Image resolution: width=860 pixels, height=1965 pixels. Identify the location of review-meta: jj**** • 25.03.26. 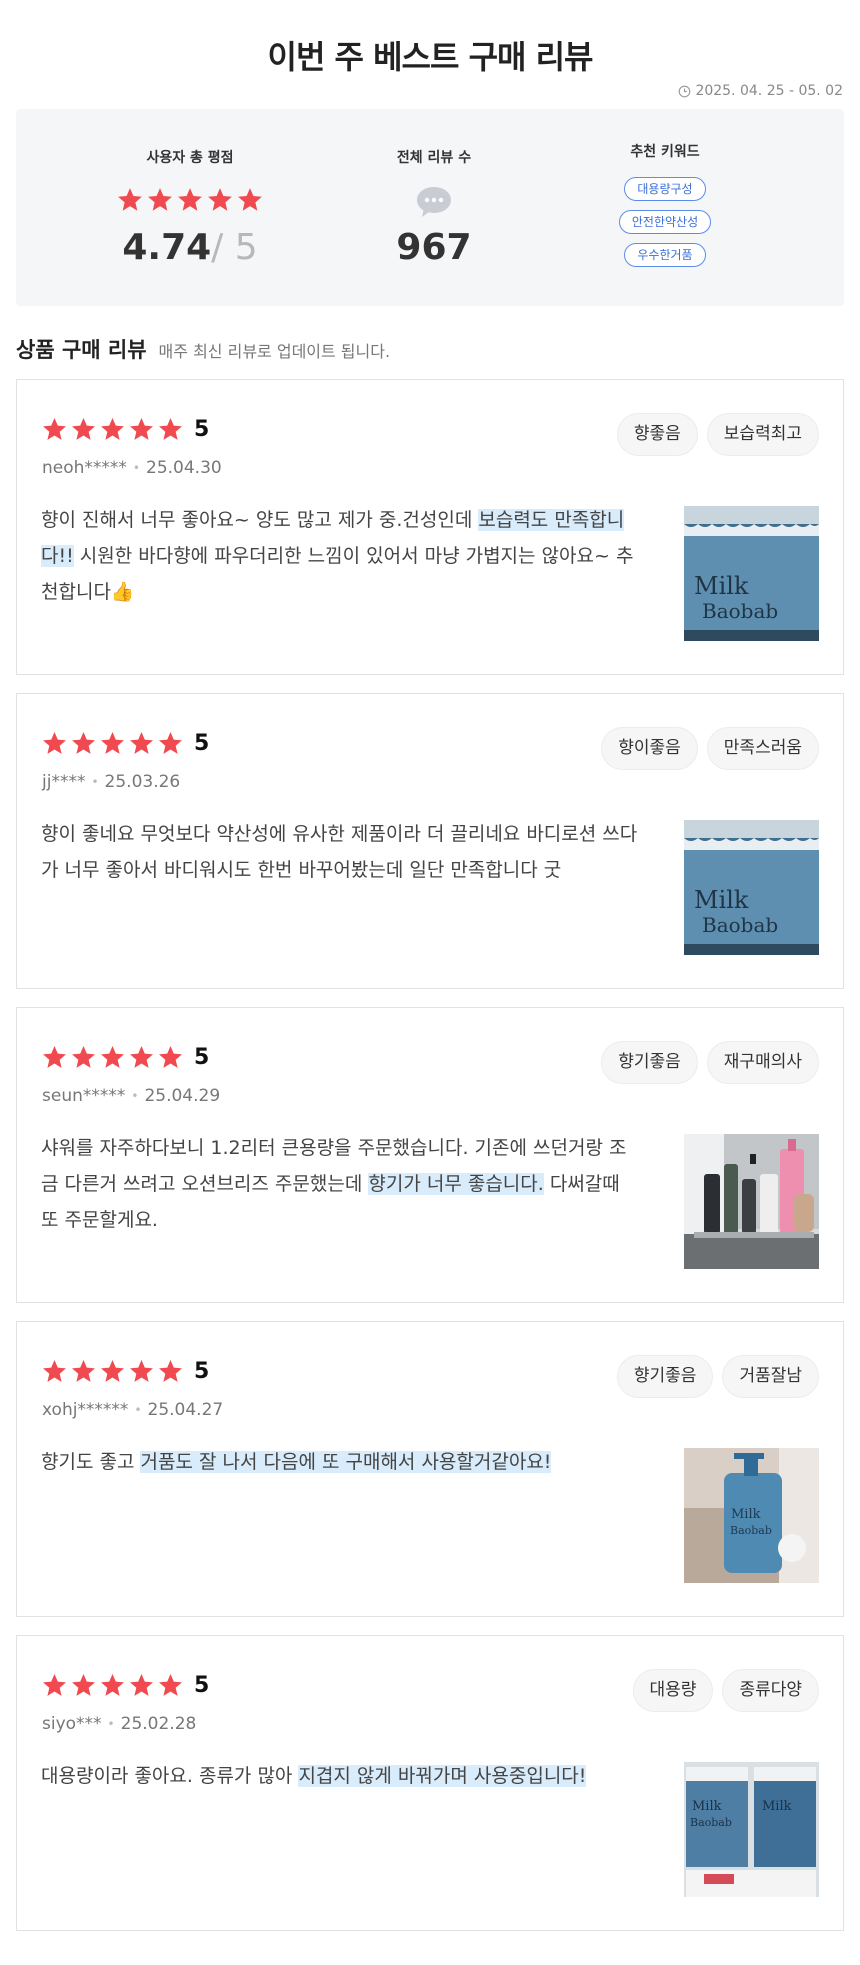
(111, 782).